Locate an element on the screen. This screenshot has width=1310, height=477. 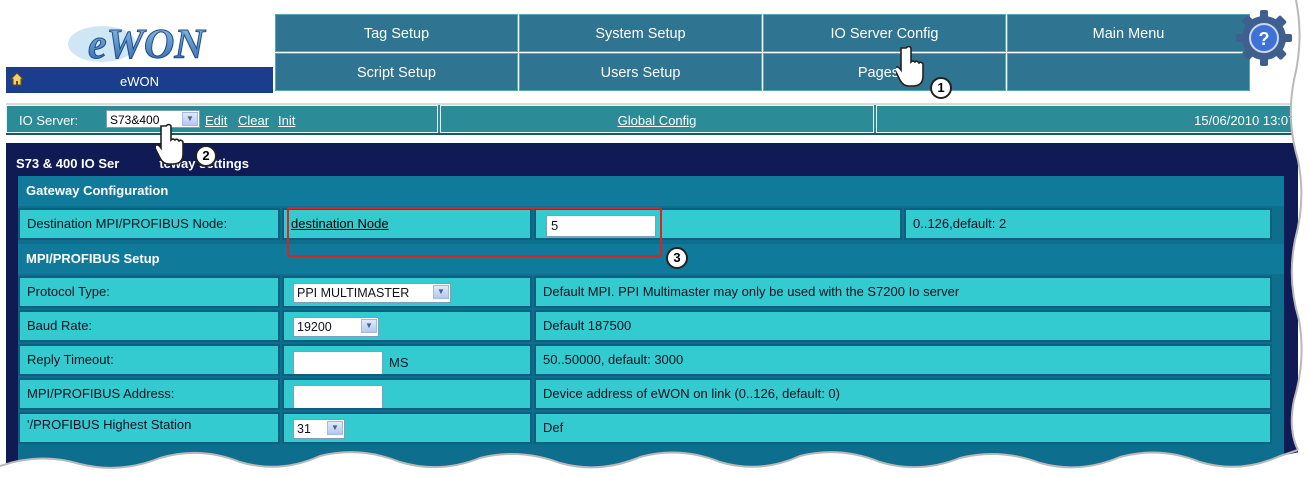
baud-rate-row: Baud Rate: 19200 ▼ Default 187500 is located at coordinates (651, 327).